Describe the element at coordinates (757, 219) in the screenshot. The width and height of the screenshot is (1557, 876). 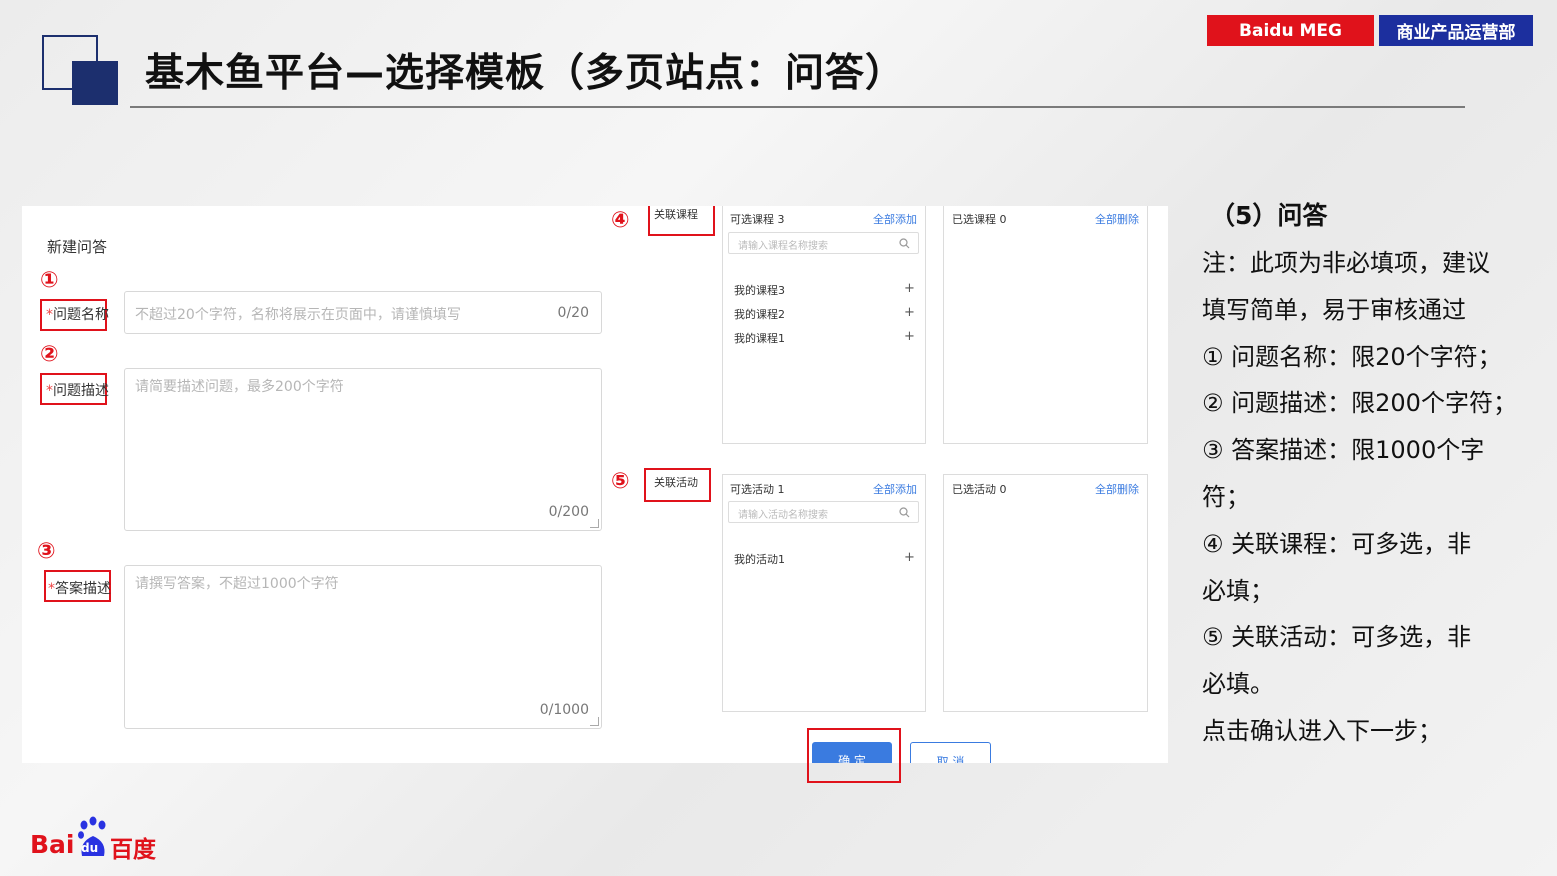
I see `available-courses-title: 可选课程 3` at that location.